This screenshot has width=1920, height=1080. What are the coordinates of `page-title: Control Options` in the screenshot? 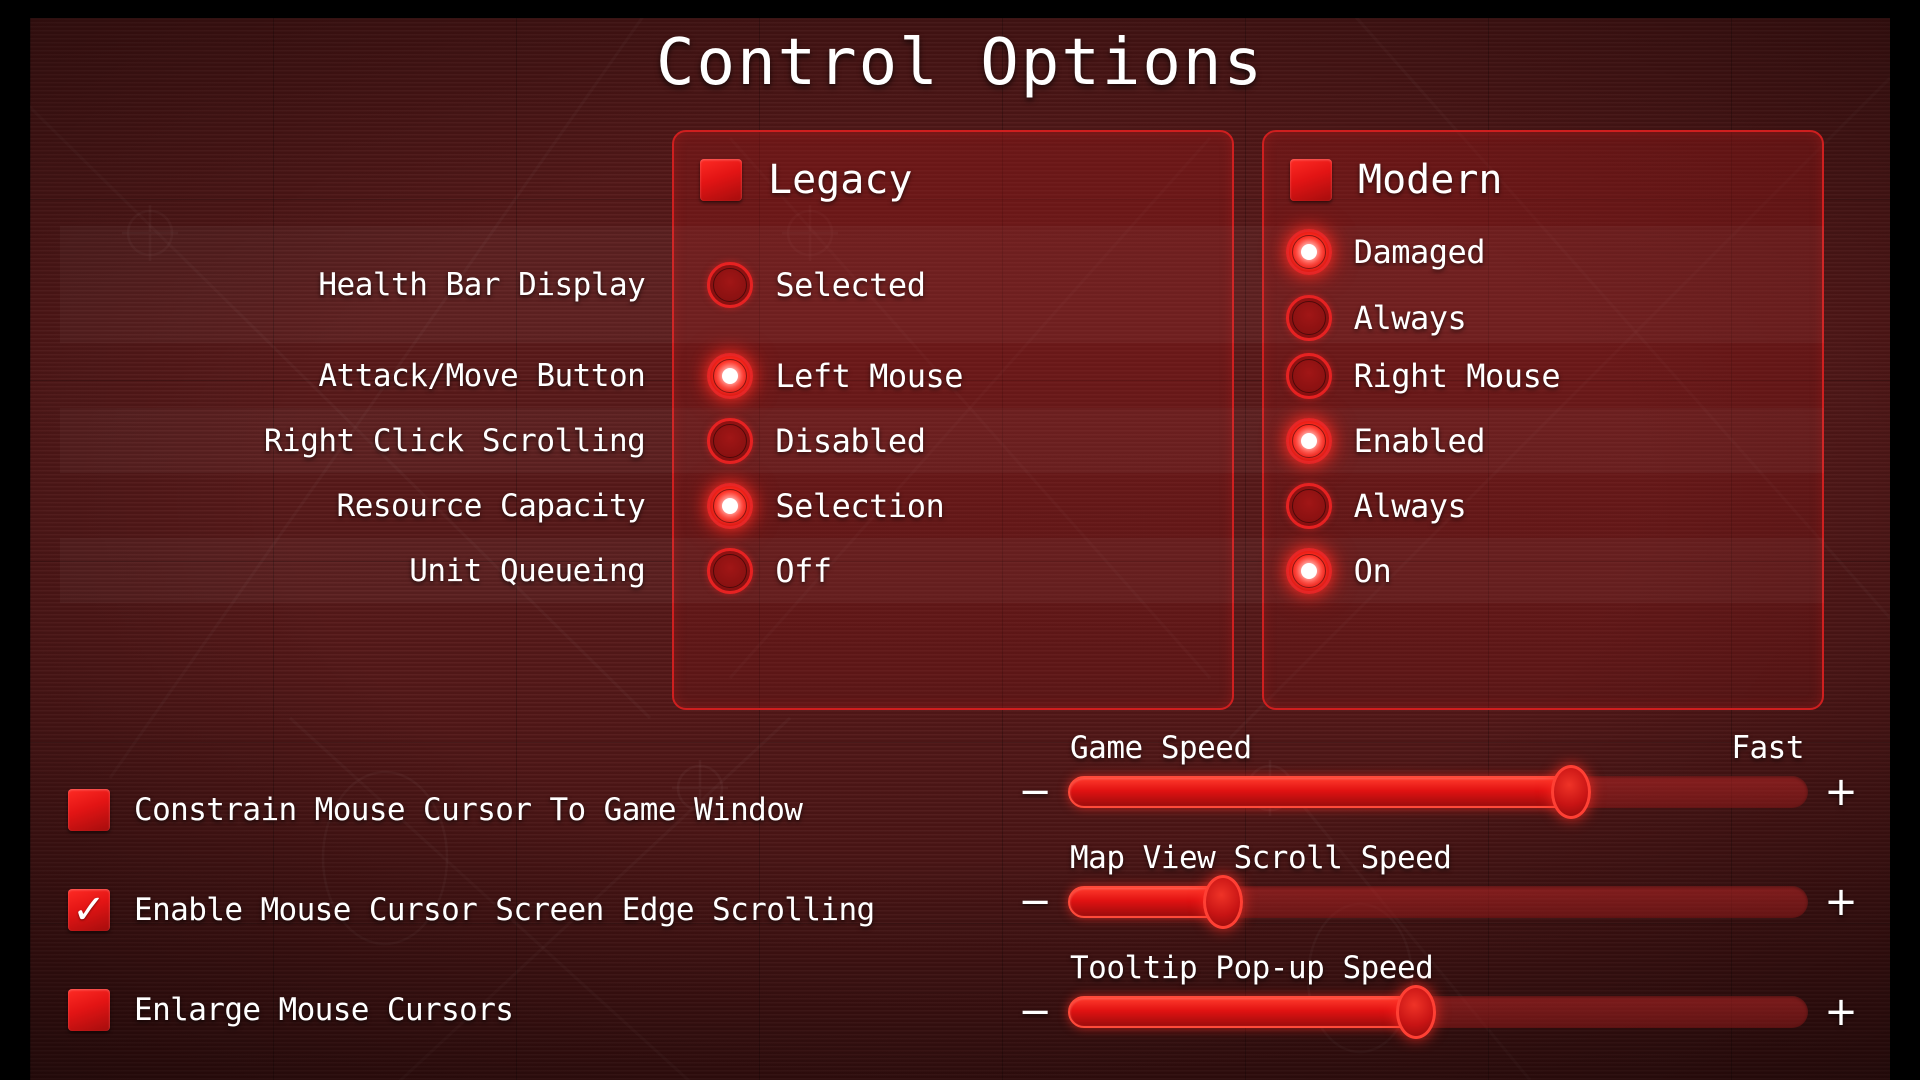 It's located at (960, 63).